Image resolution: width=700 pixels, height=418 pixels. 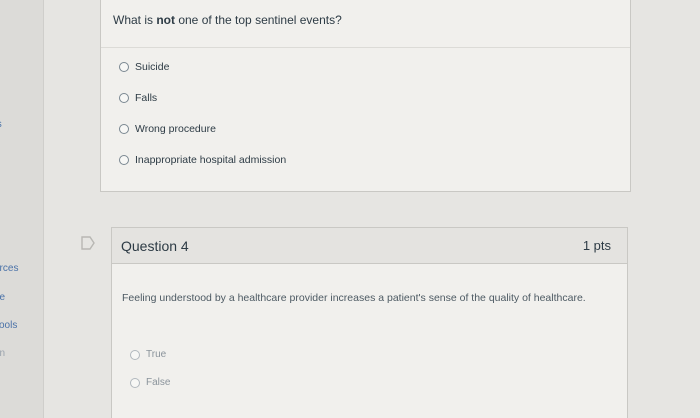 I want to click on answer-option-wrong-procedure: Wrong procedure, so click(x=167, y=129).